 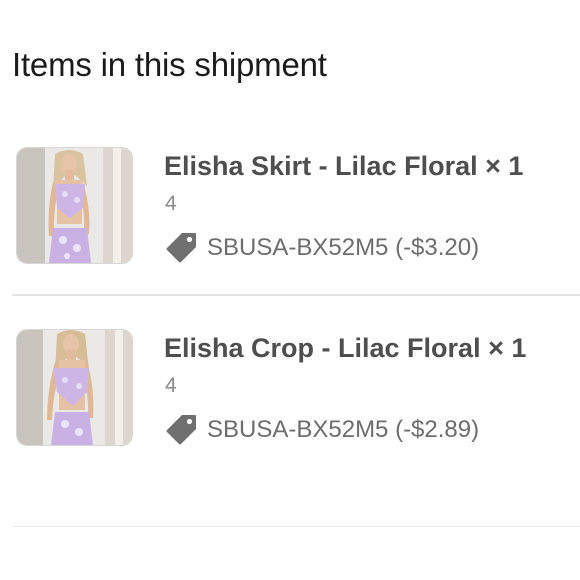 I want to click on section-divider, so click(x=296, y=526).